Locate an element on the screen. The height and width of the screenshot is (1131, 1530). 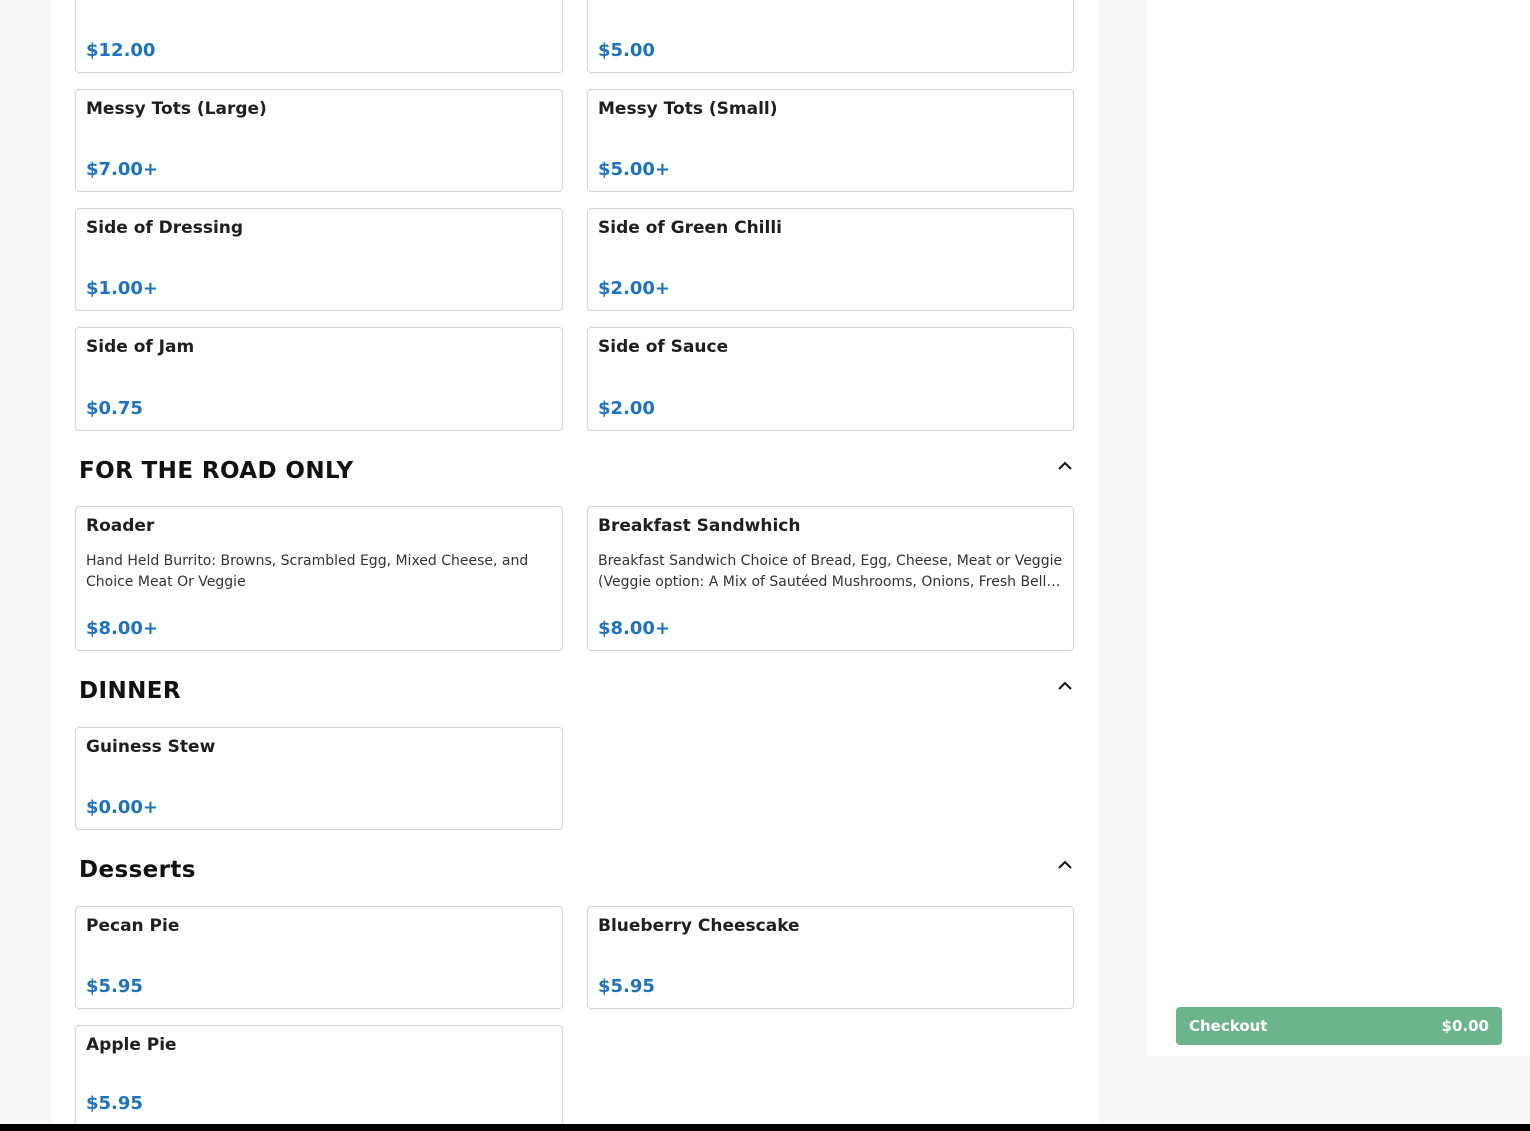
menu-item-name: Messy Tots (Small) is located at coordinates (688, 109).